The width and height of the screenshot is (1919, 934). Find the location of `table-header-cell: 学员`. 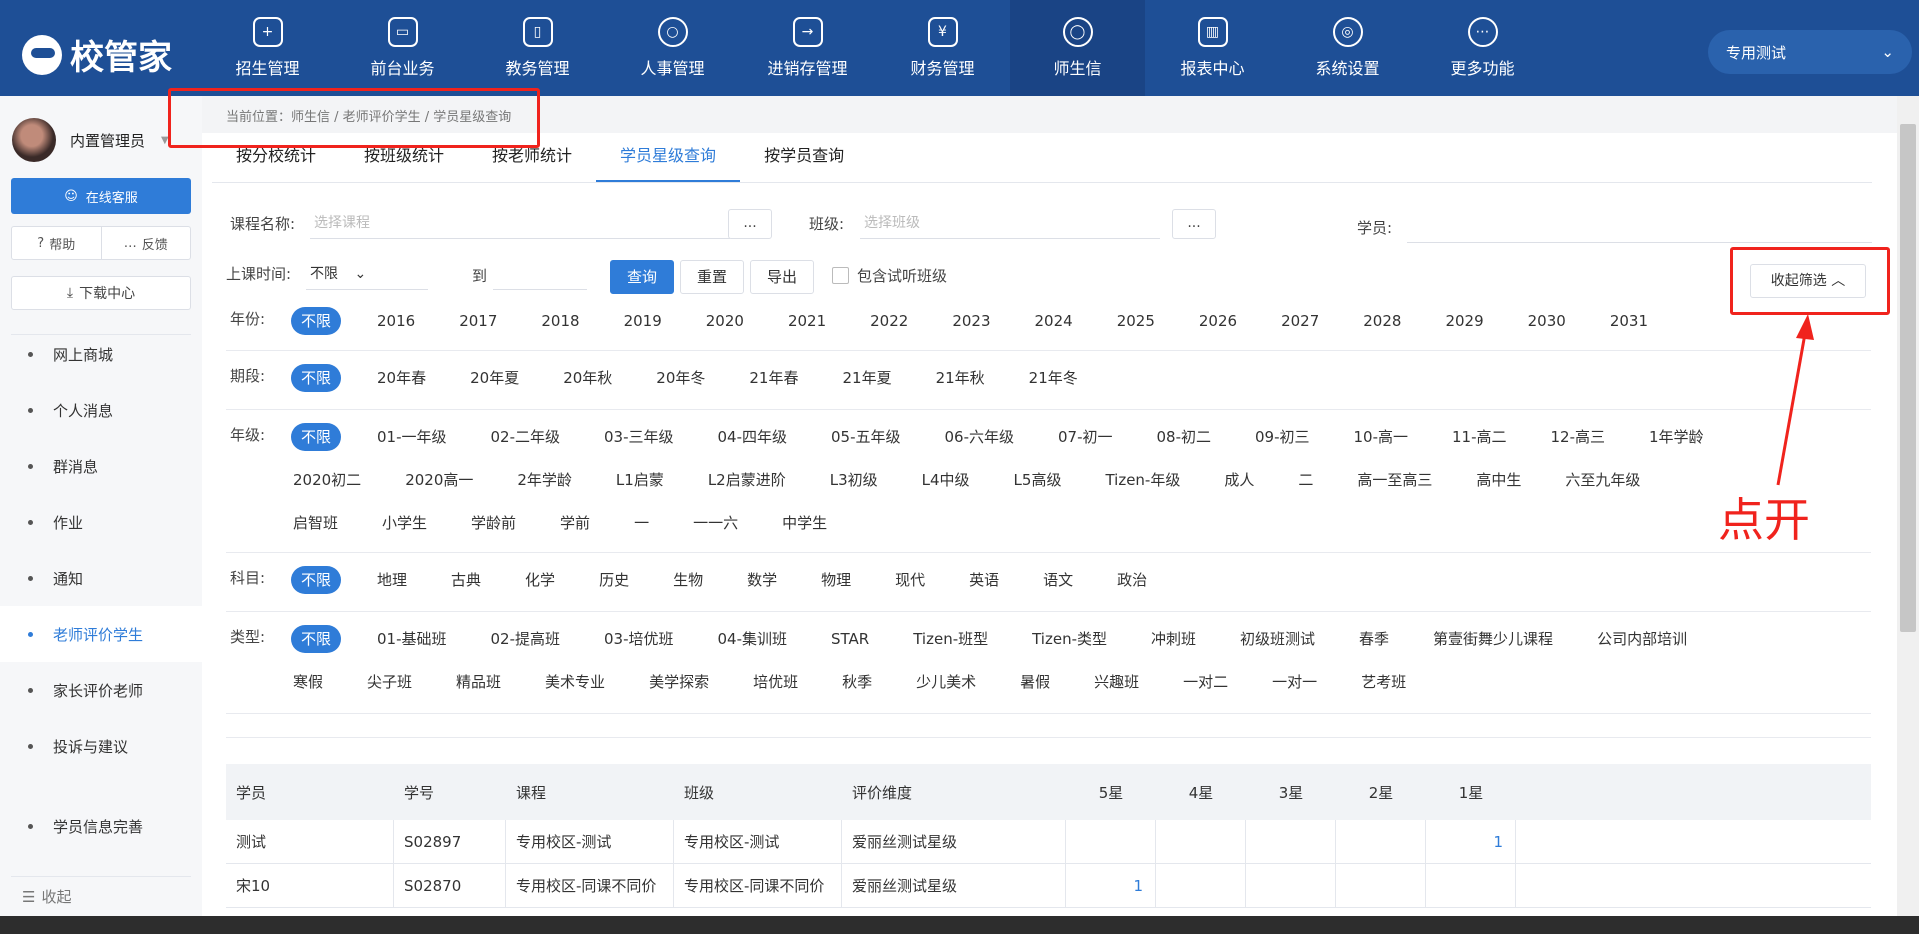

table-header-cell: 学员 is located at coordinates (310, 792).